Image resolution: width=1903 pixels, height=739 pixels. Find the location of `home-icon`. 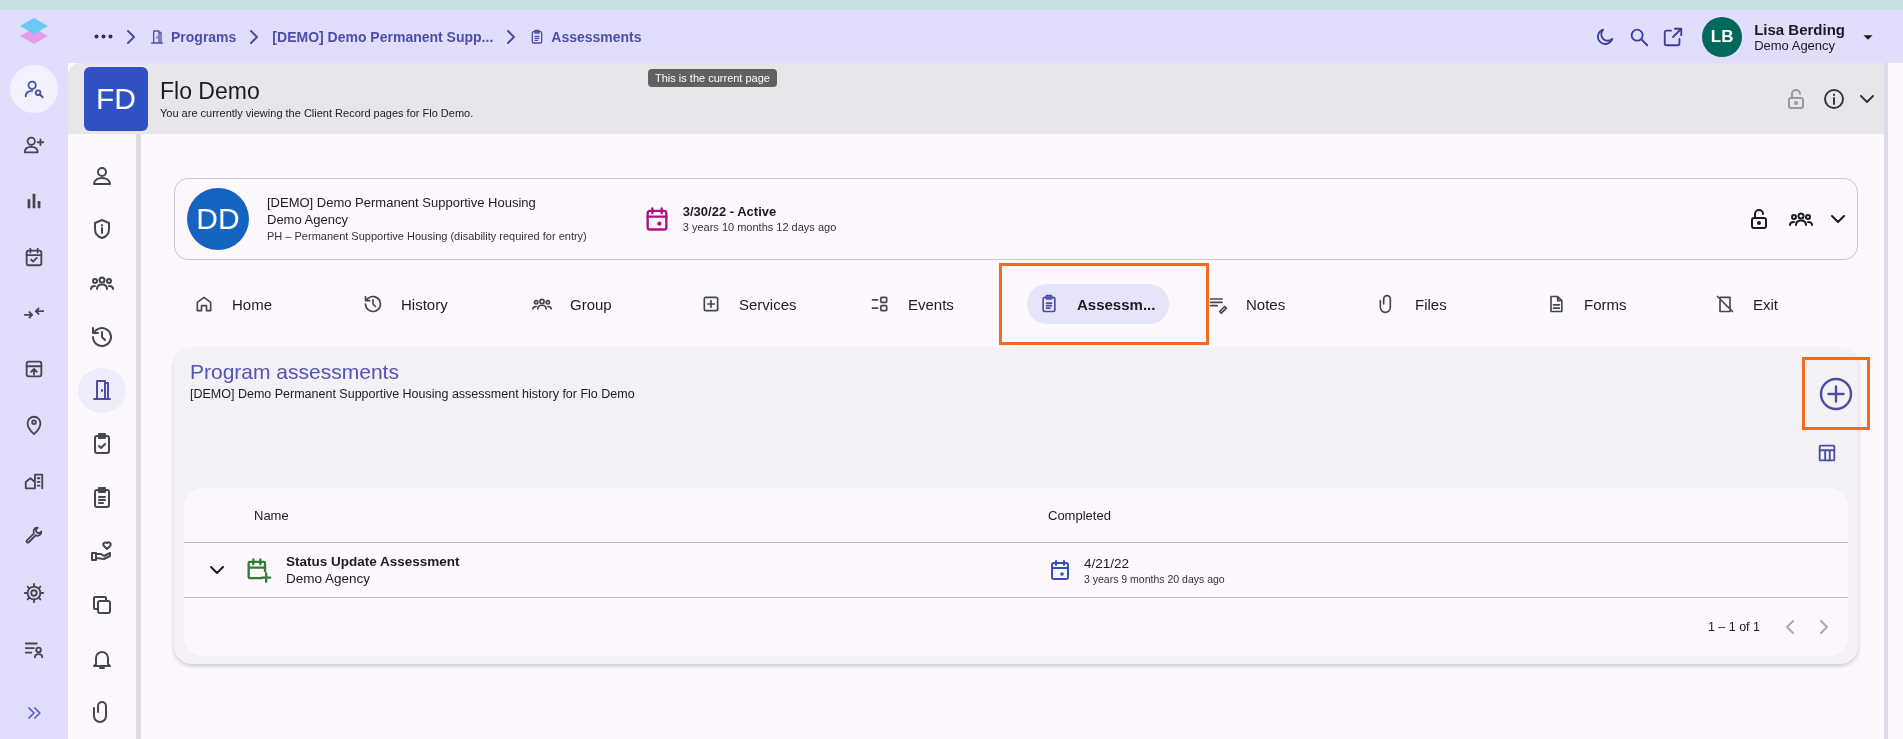

home-icon is located at coordinates (204, 304).